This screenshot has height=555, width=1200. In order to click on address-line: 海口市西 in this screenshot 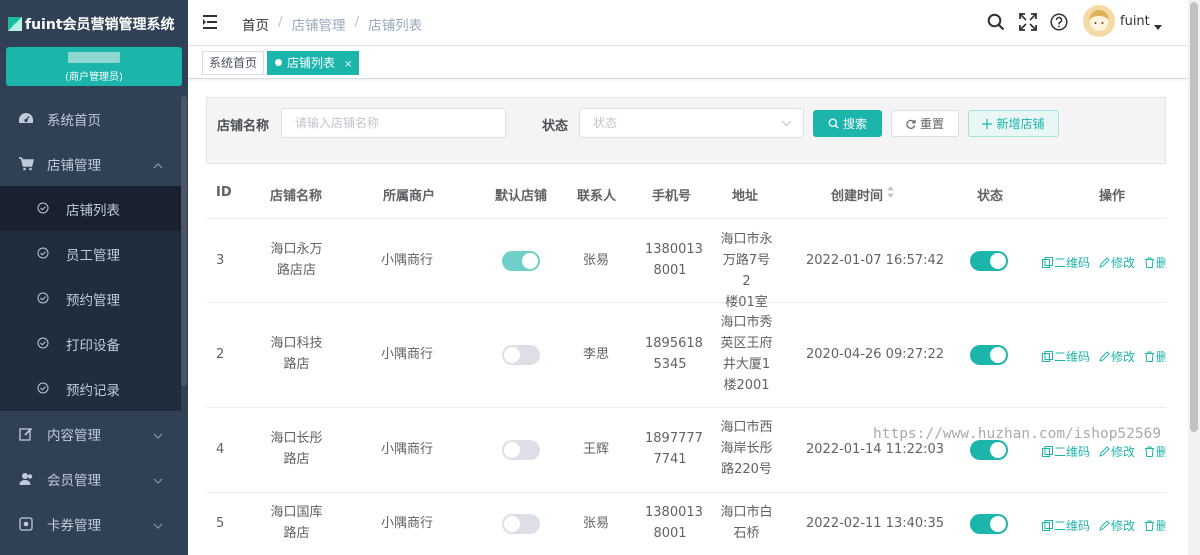, I will do `click(746, 427)`.